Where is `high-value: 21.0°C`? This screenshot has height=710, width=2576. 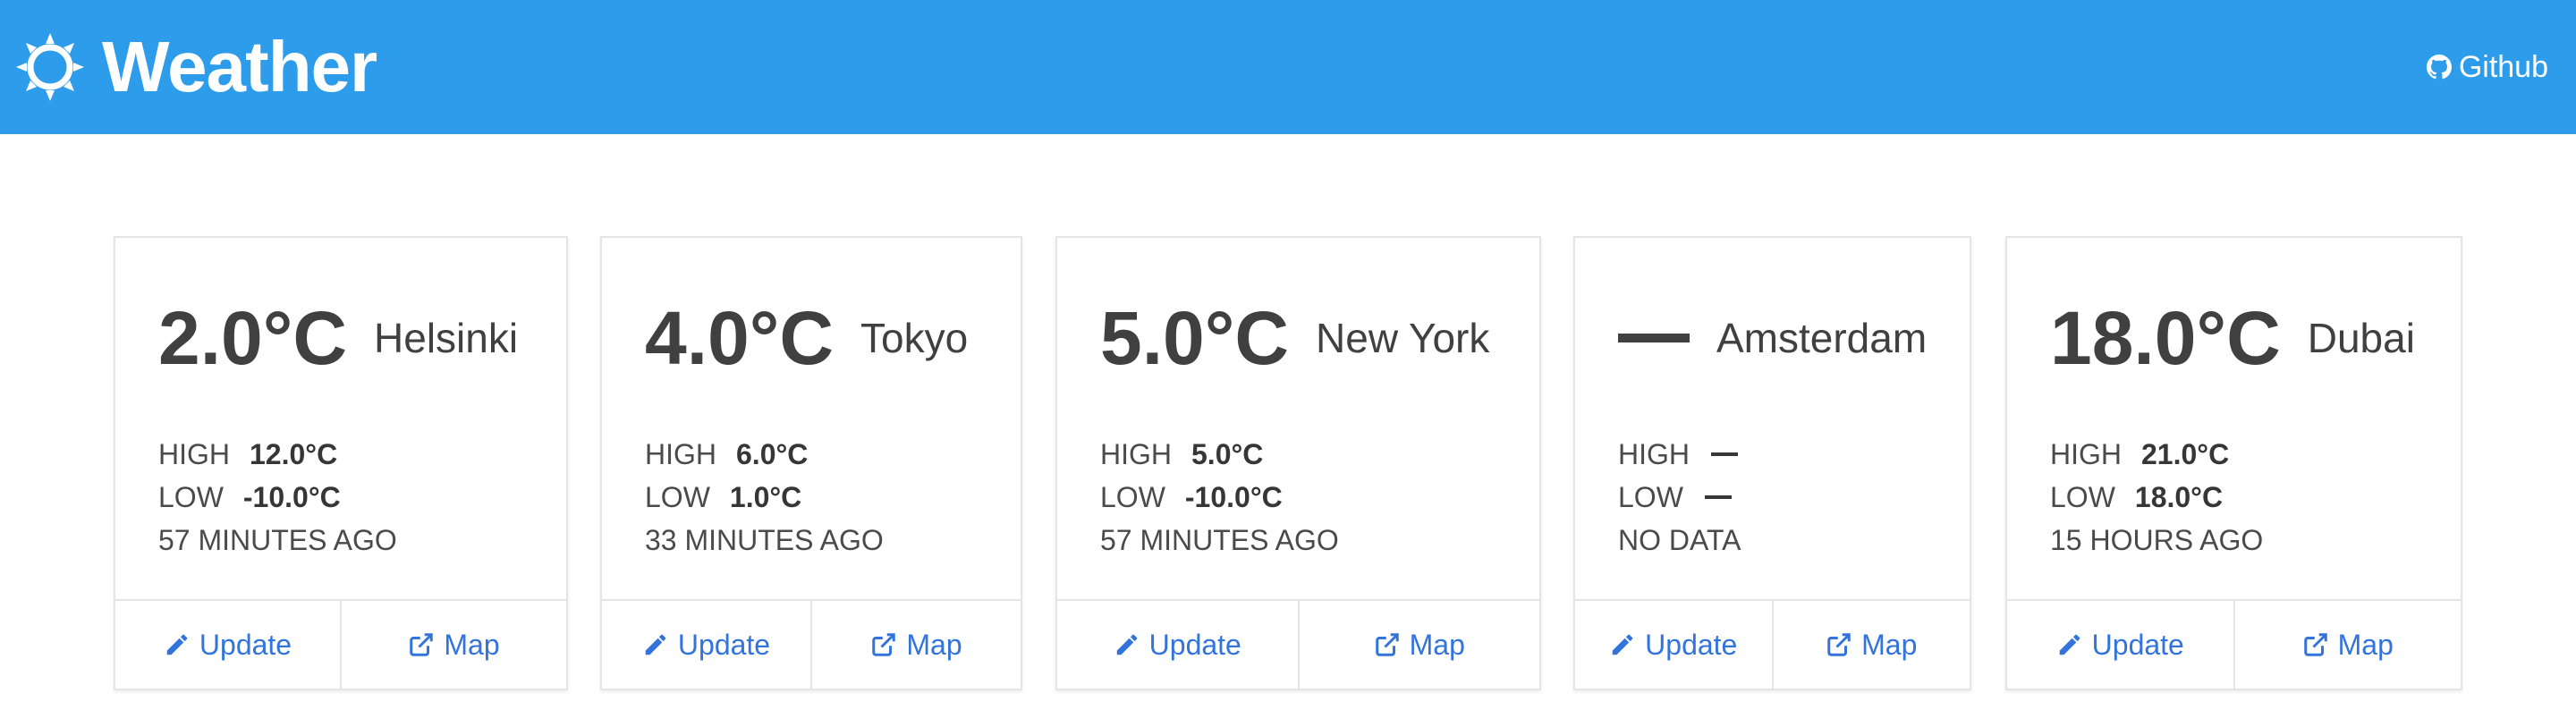 high-value: 21.0°C is located at coordinates (2185, 454).